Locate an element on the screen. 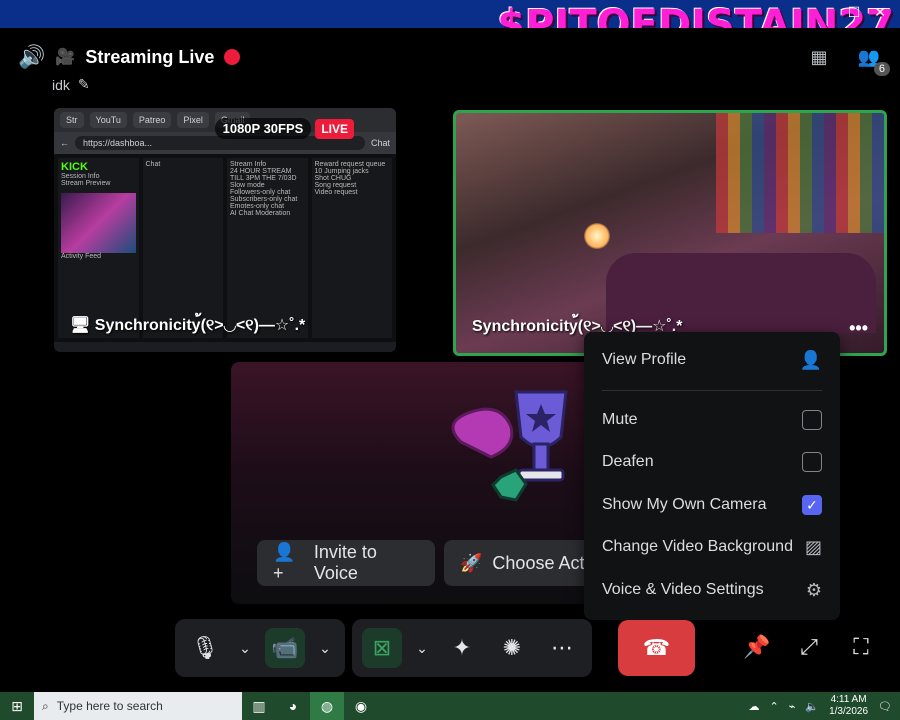 The width and height of the screenshot is (900, 720). kick-reward: Video request is located at coordinates (336, 192).